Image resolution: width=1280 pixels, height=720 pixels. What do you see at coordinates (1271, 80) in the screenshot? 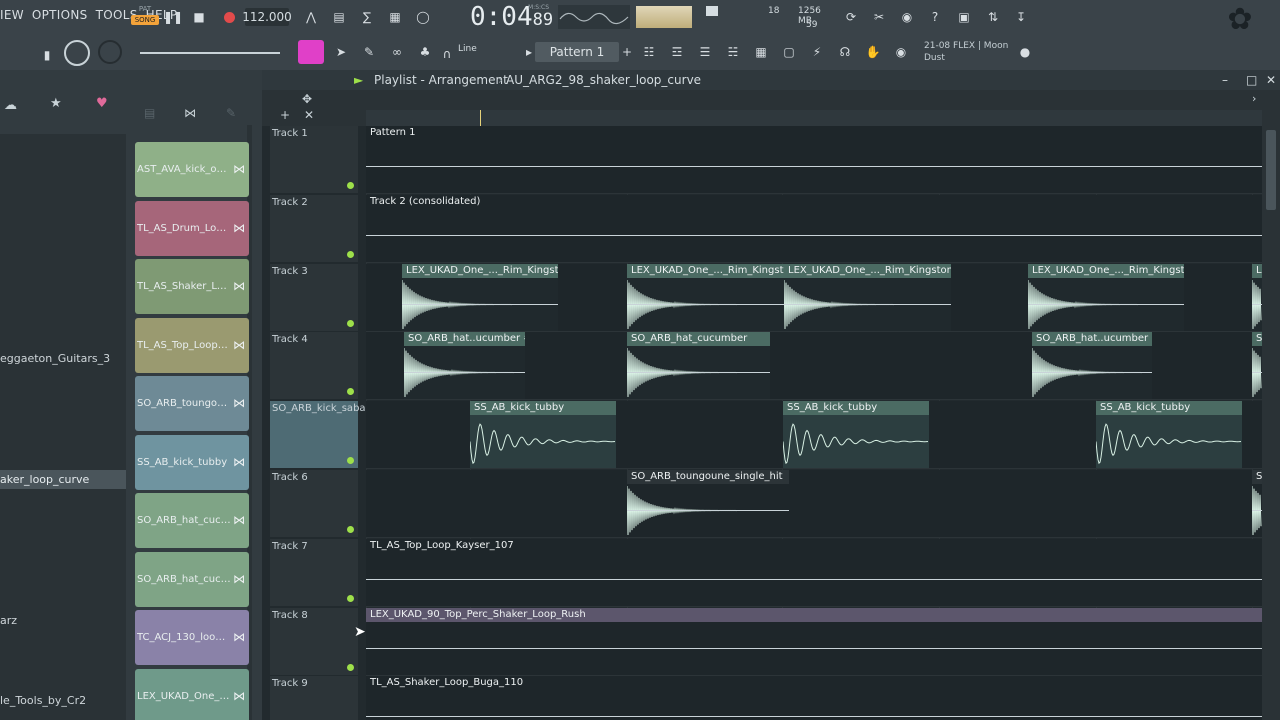
I see `close-icon: ✕` at bounding box center [1271, 80].